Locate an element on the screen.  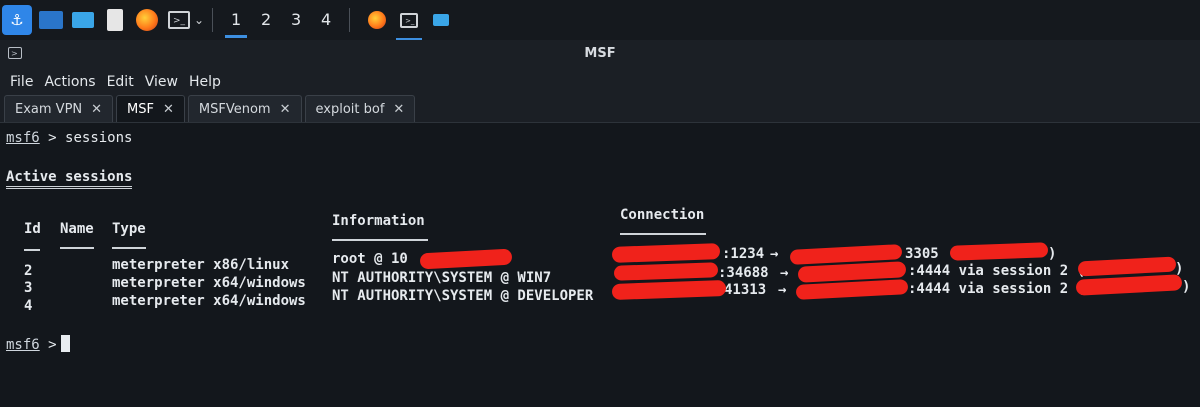
running-folder-icon is located at coordinates (441, 20).